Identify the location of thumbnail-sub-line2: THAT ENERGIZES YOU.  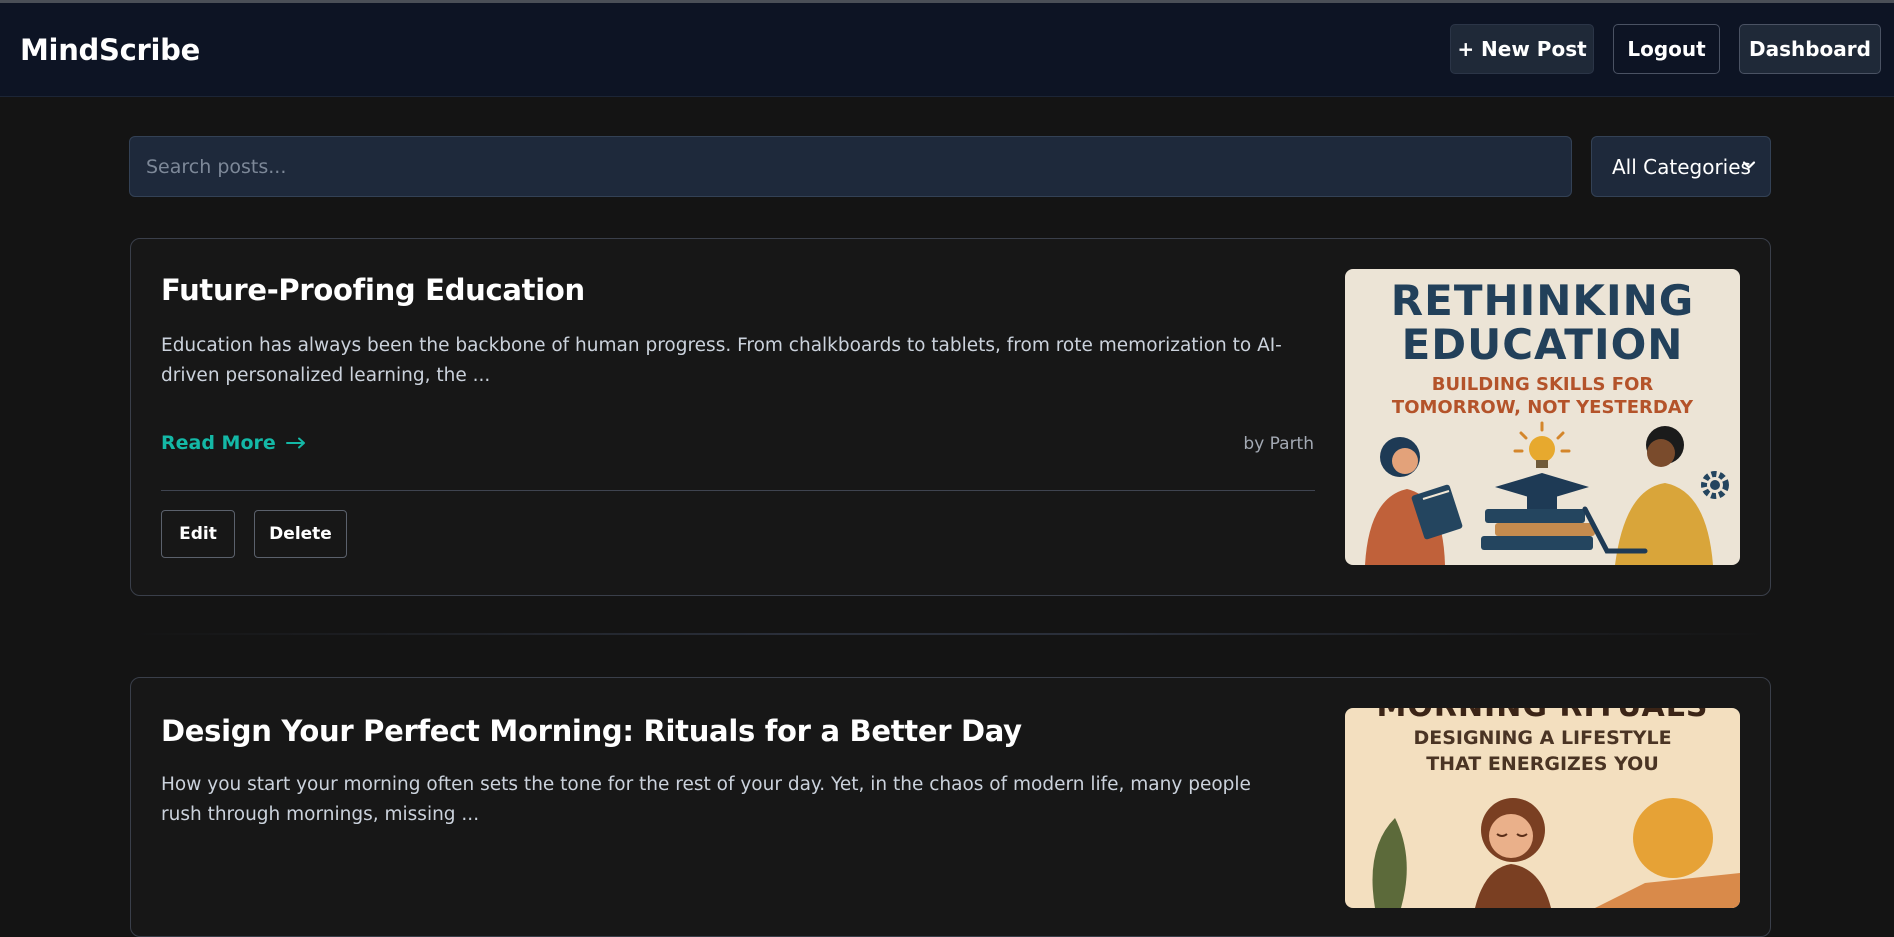
(1542, 764).